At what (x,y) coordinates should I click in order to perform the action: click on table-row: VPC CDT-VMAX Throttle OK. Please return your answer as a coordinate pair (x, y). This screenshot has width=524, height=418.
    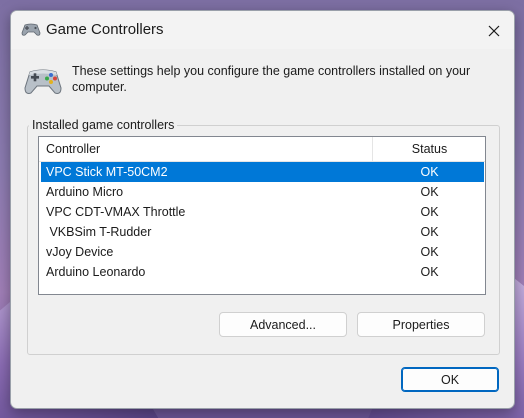
    Looking at the image, I should click on (262, 212).